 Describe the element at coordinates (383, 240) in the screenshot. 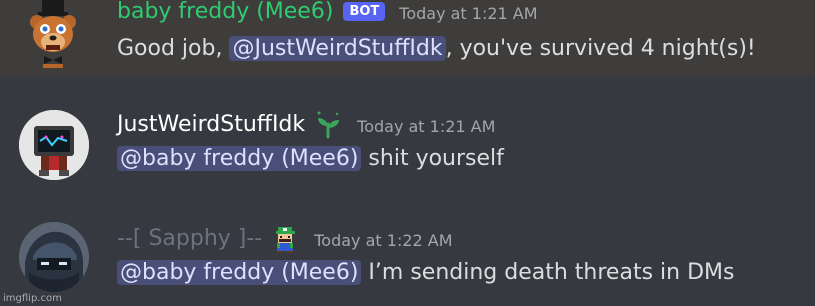

I see `timestamp: Today at 1:22 AM` at that location.